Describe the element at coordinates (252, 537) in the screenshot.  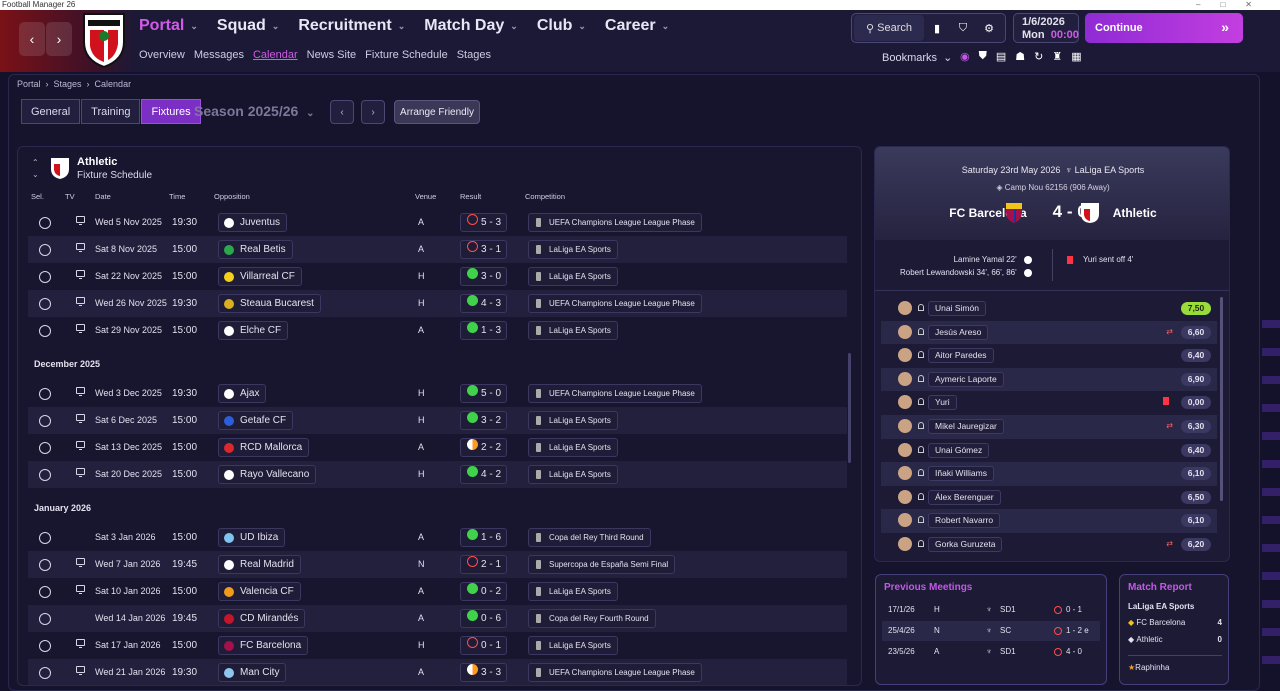
I see `opposition-button: UD Ibiza` at that location.